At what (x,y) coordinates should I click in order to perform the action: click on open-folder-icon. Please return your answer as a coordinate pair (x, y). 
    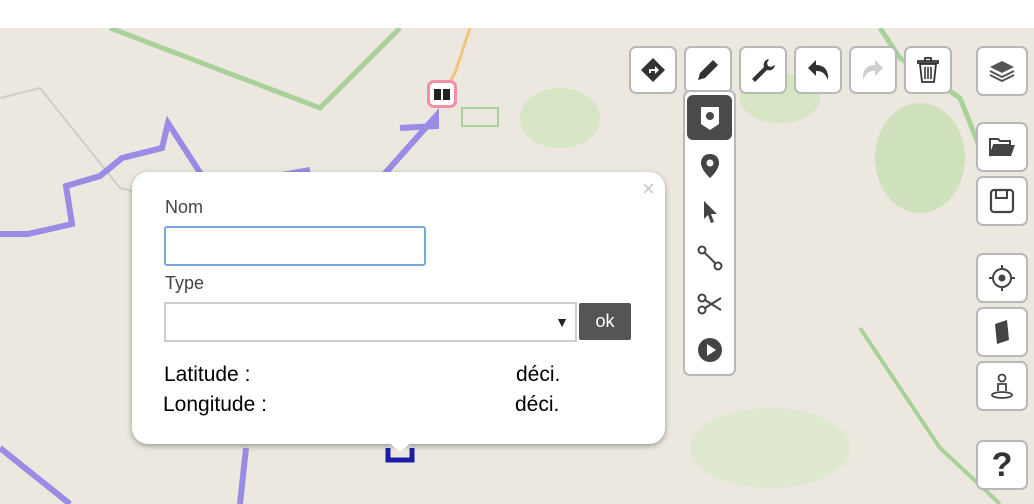
    Looking at the image, I should click on (1002, 147).